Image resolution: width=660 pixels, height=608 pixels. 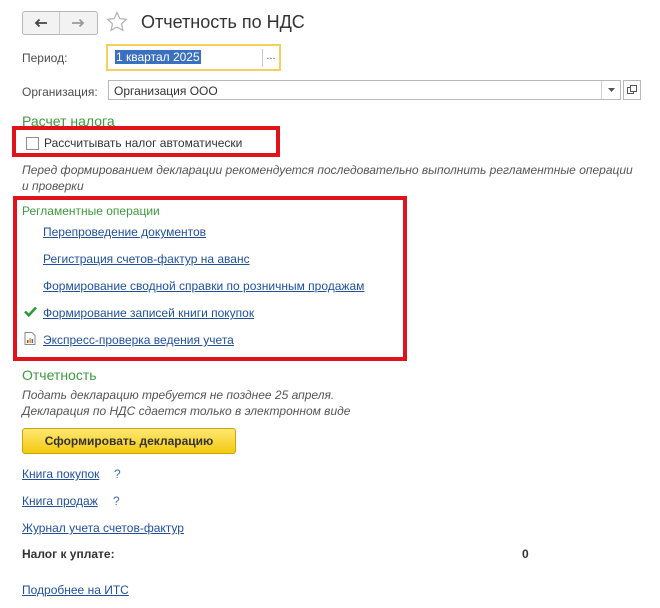 I want to click on operation-link-express-check: Экспресс-проверка ведения учета, so click(x=138, y=340).